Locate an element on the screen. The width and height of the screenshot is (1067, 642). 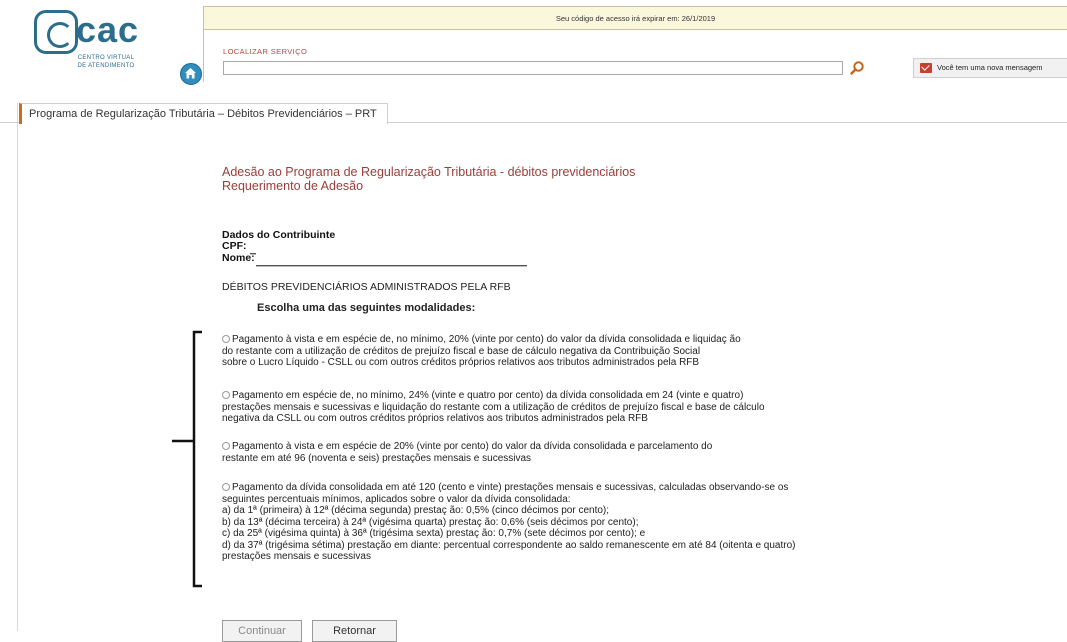
logo-e-mark is located at coordinates (56, 32).